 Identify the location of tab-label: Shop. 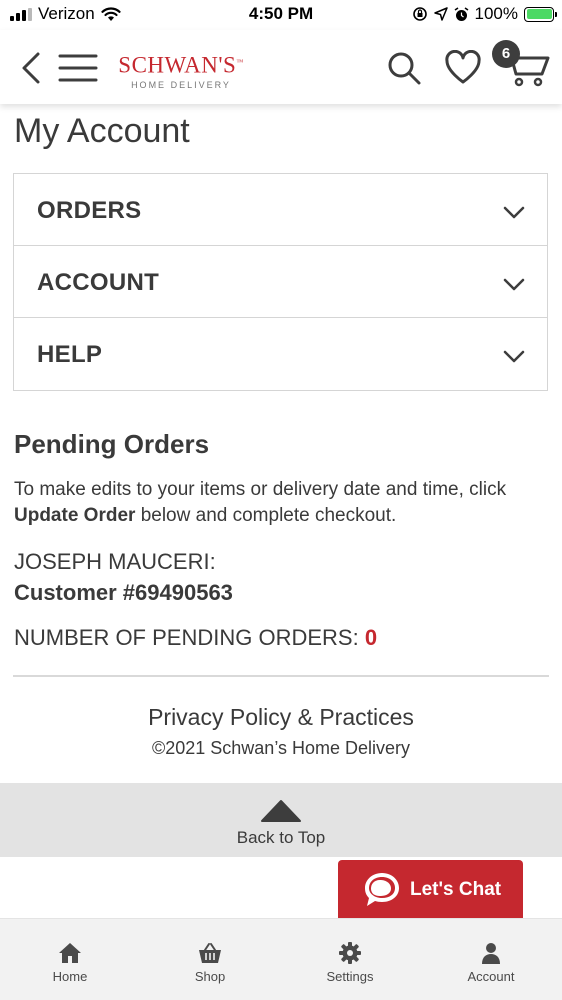
(210, 976).